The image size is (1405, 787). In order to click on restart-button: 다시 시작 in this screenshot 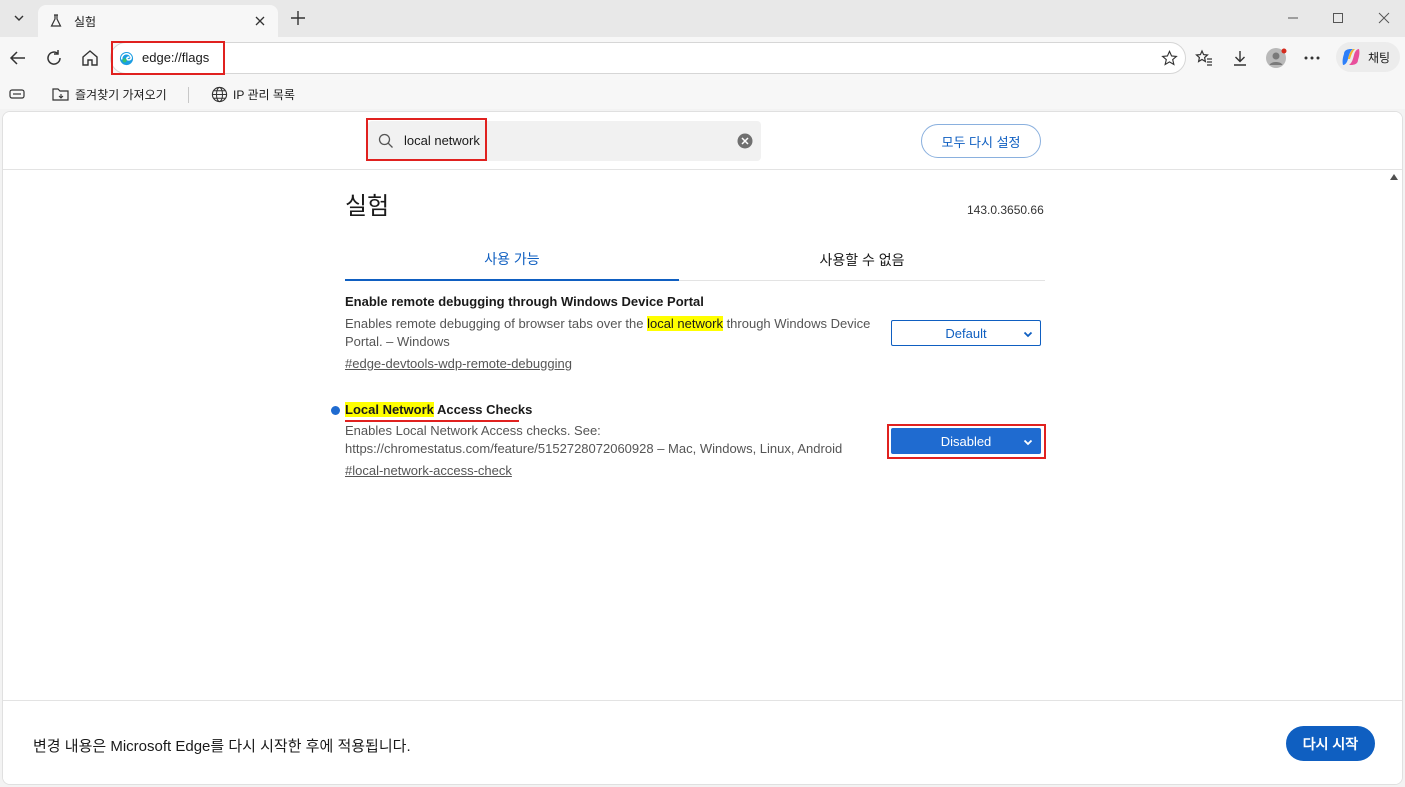, I will do `click(1330, 743)`.